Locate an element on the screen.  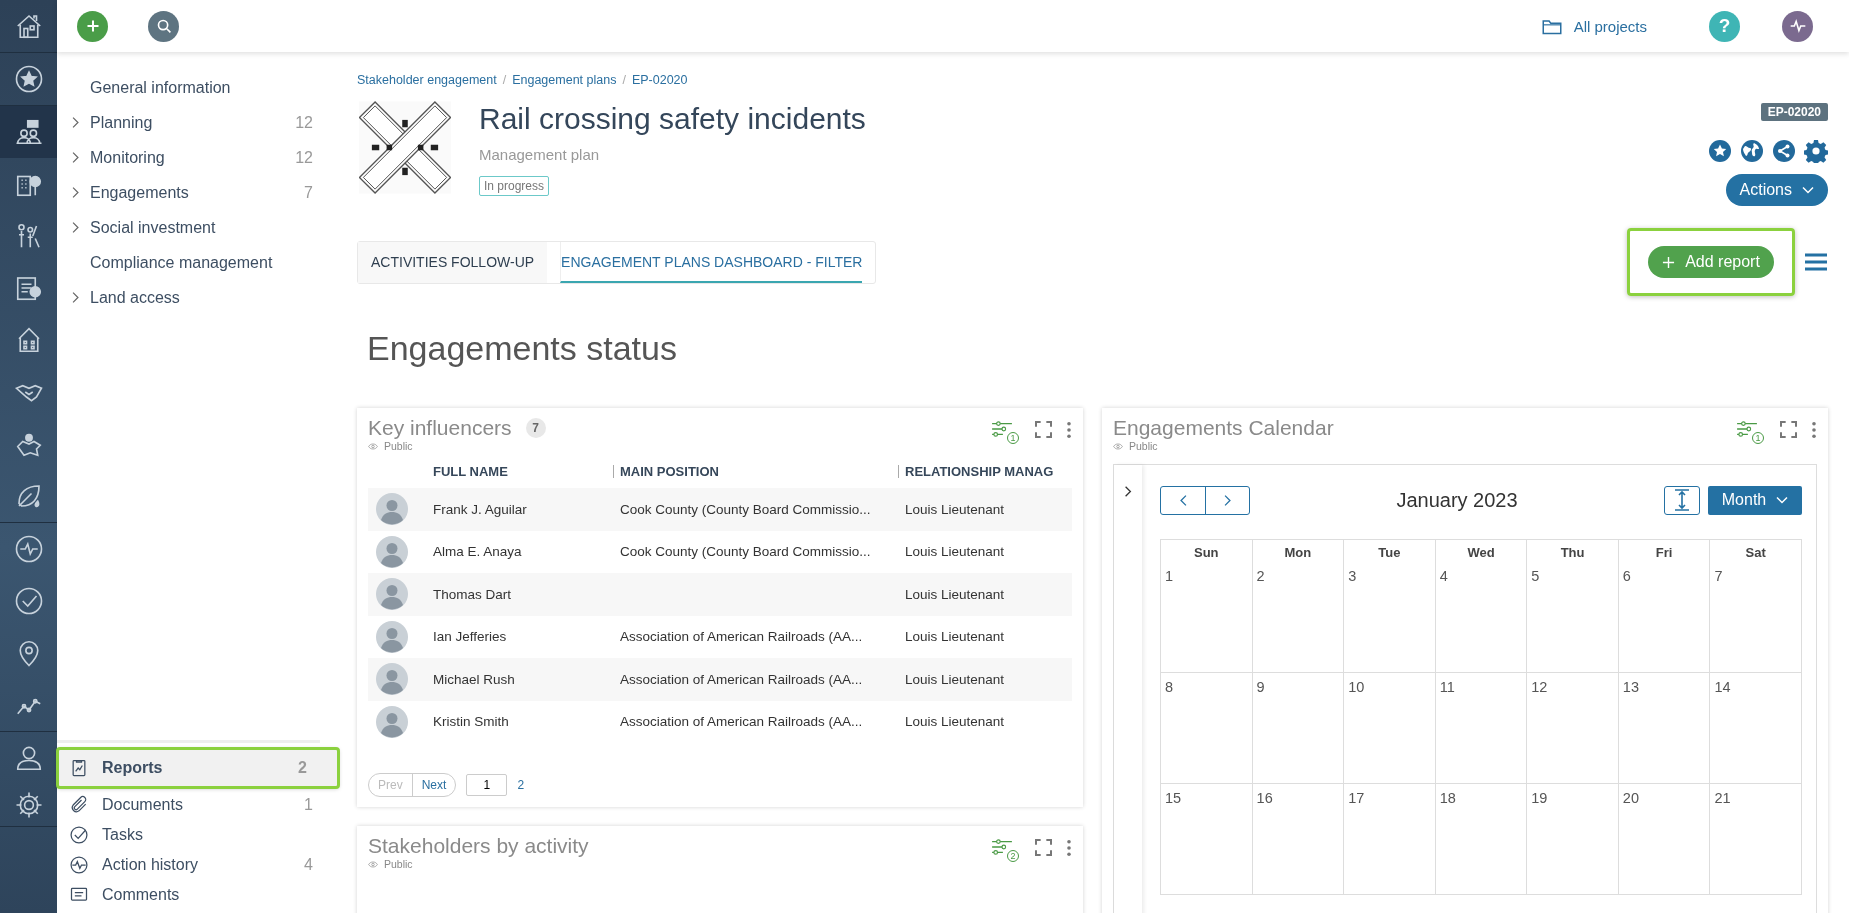
sidebar-item: Reports 2 is located at coordinates (198, 768).